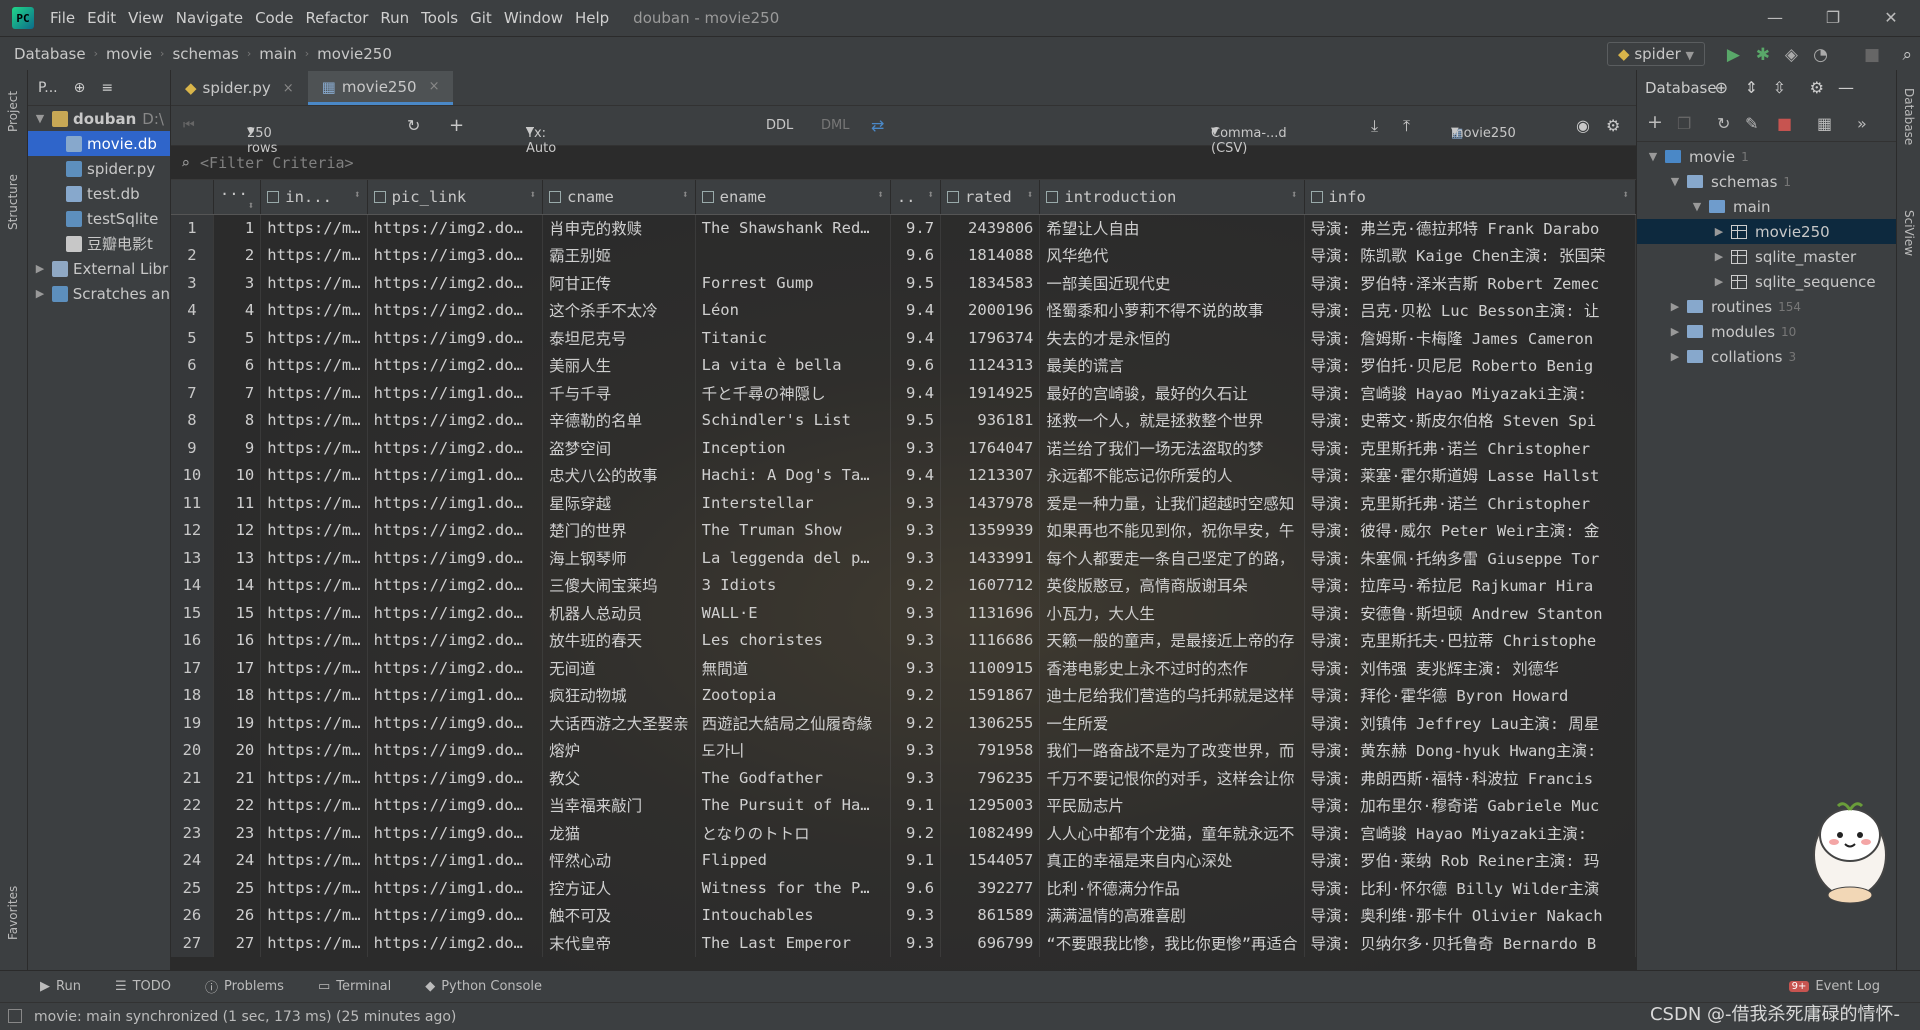 Image resolution: width=1920 pixels, height=1030 pixels. Describe the element at coordinates (244, 986) in the screenshot. I see `problems-tool-button: ⓘ Problems` at that location.